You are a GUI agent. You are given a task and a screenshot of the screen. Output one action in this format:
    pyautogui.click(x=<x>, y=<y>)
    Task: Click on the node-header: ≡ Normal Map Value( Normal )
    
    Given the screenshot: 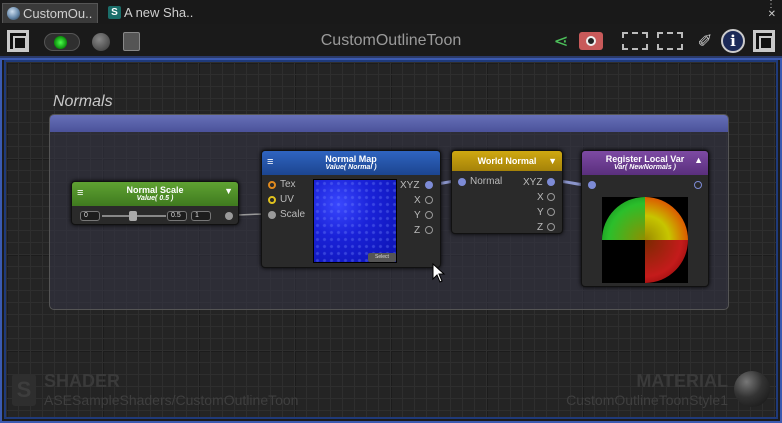 What is the action you would take?
    pyautogui.click(x=351, y=163)
    